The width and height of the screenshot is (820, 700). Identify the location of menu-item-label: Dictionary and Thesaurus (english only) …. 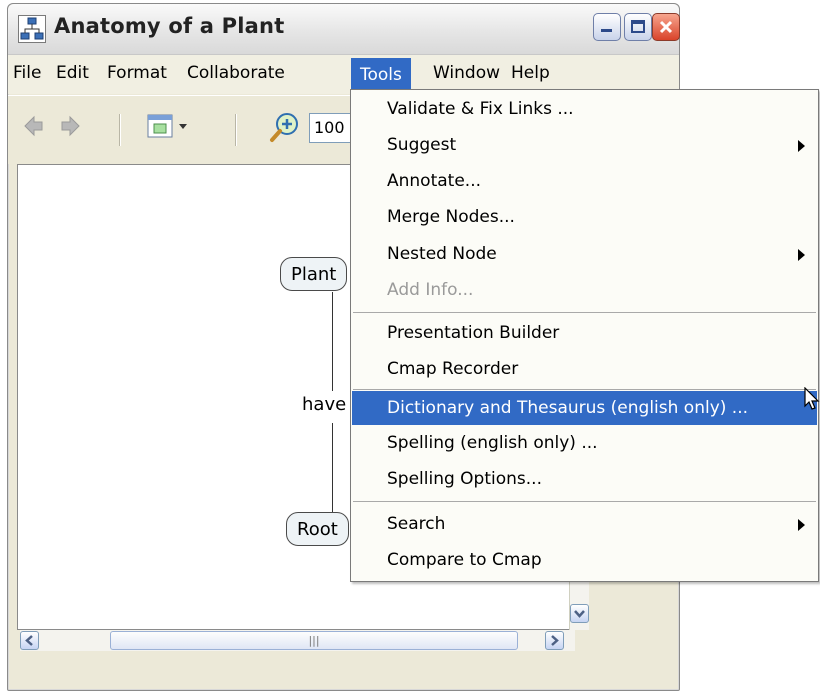
(568, 408).